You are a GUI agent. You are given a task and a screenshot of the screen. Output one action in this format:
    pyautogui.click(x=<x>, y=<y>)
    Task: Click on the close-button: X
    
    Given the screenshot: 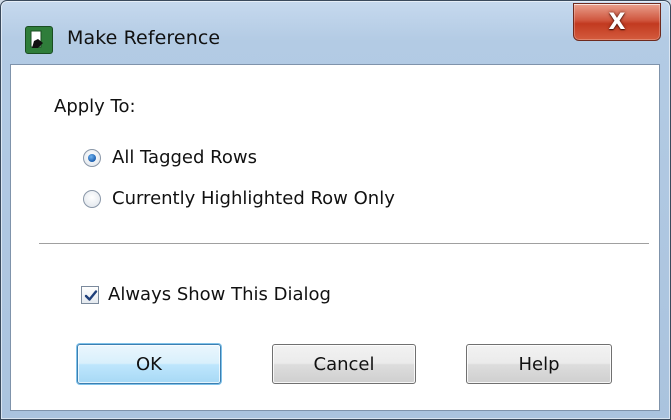 What is the action you would take?
    pyautogui.click(x=617, y=22)
    